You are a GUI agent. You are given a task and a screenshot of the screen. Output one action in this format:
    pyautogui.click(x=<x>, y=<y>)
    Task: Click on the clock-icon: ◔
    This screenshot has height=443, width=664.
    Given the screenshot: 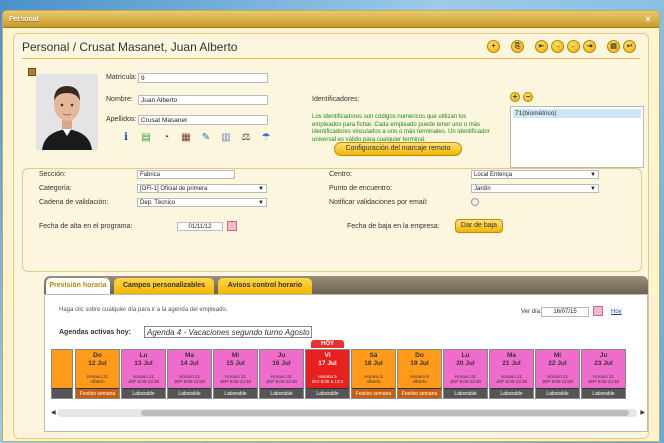 What is the action you would take?
    pyautogui.click(x=166, y=138)
    